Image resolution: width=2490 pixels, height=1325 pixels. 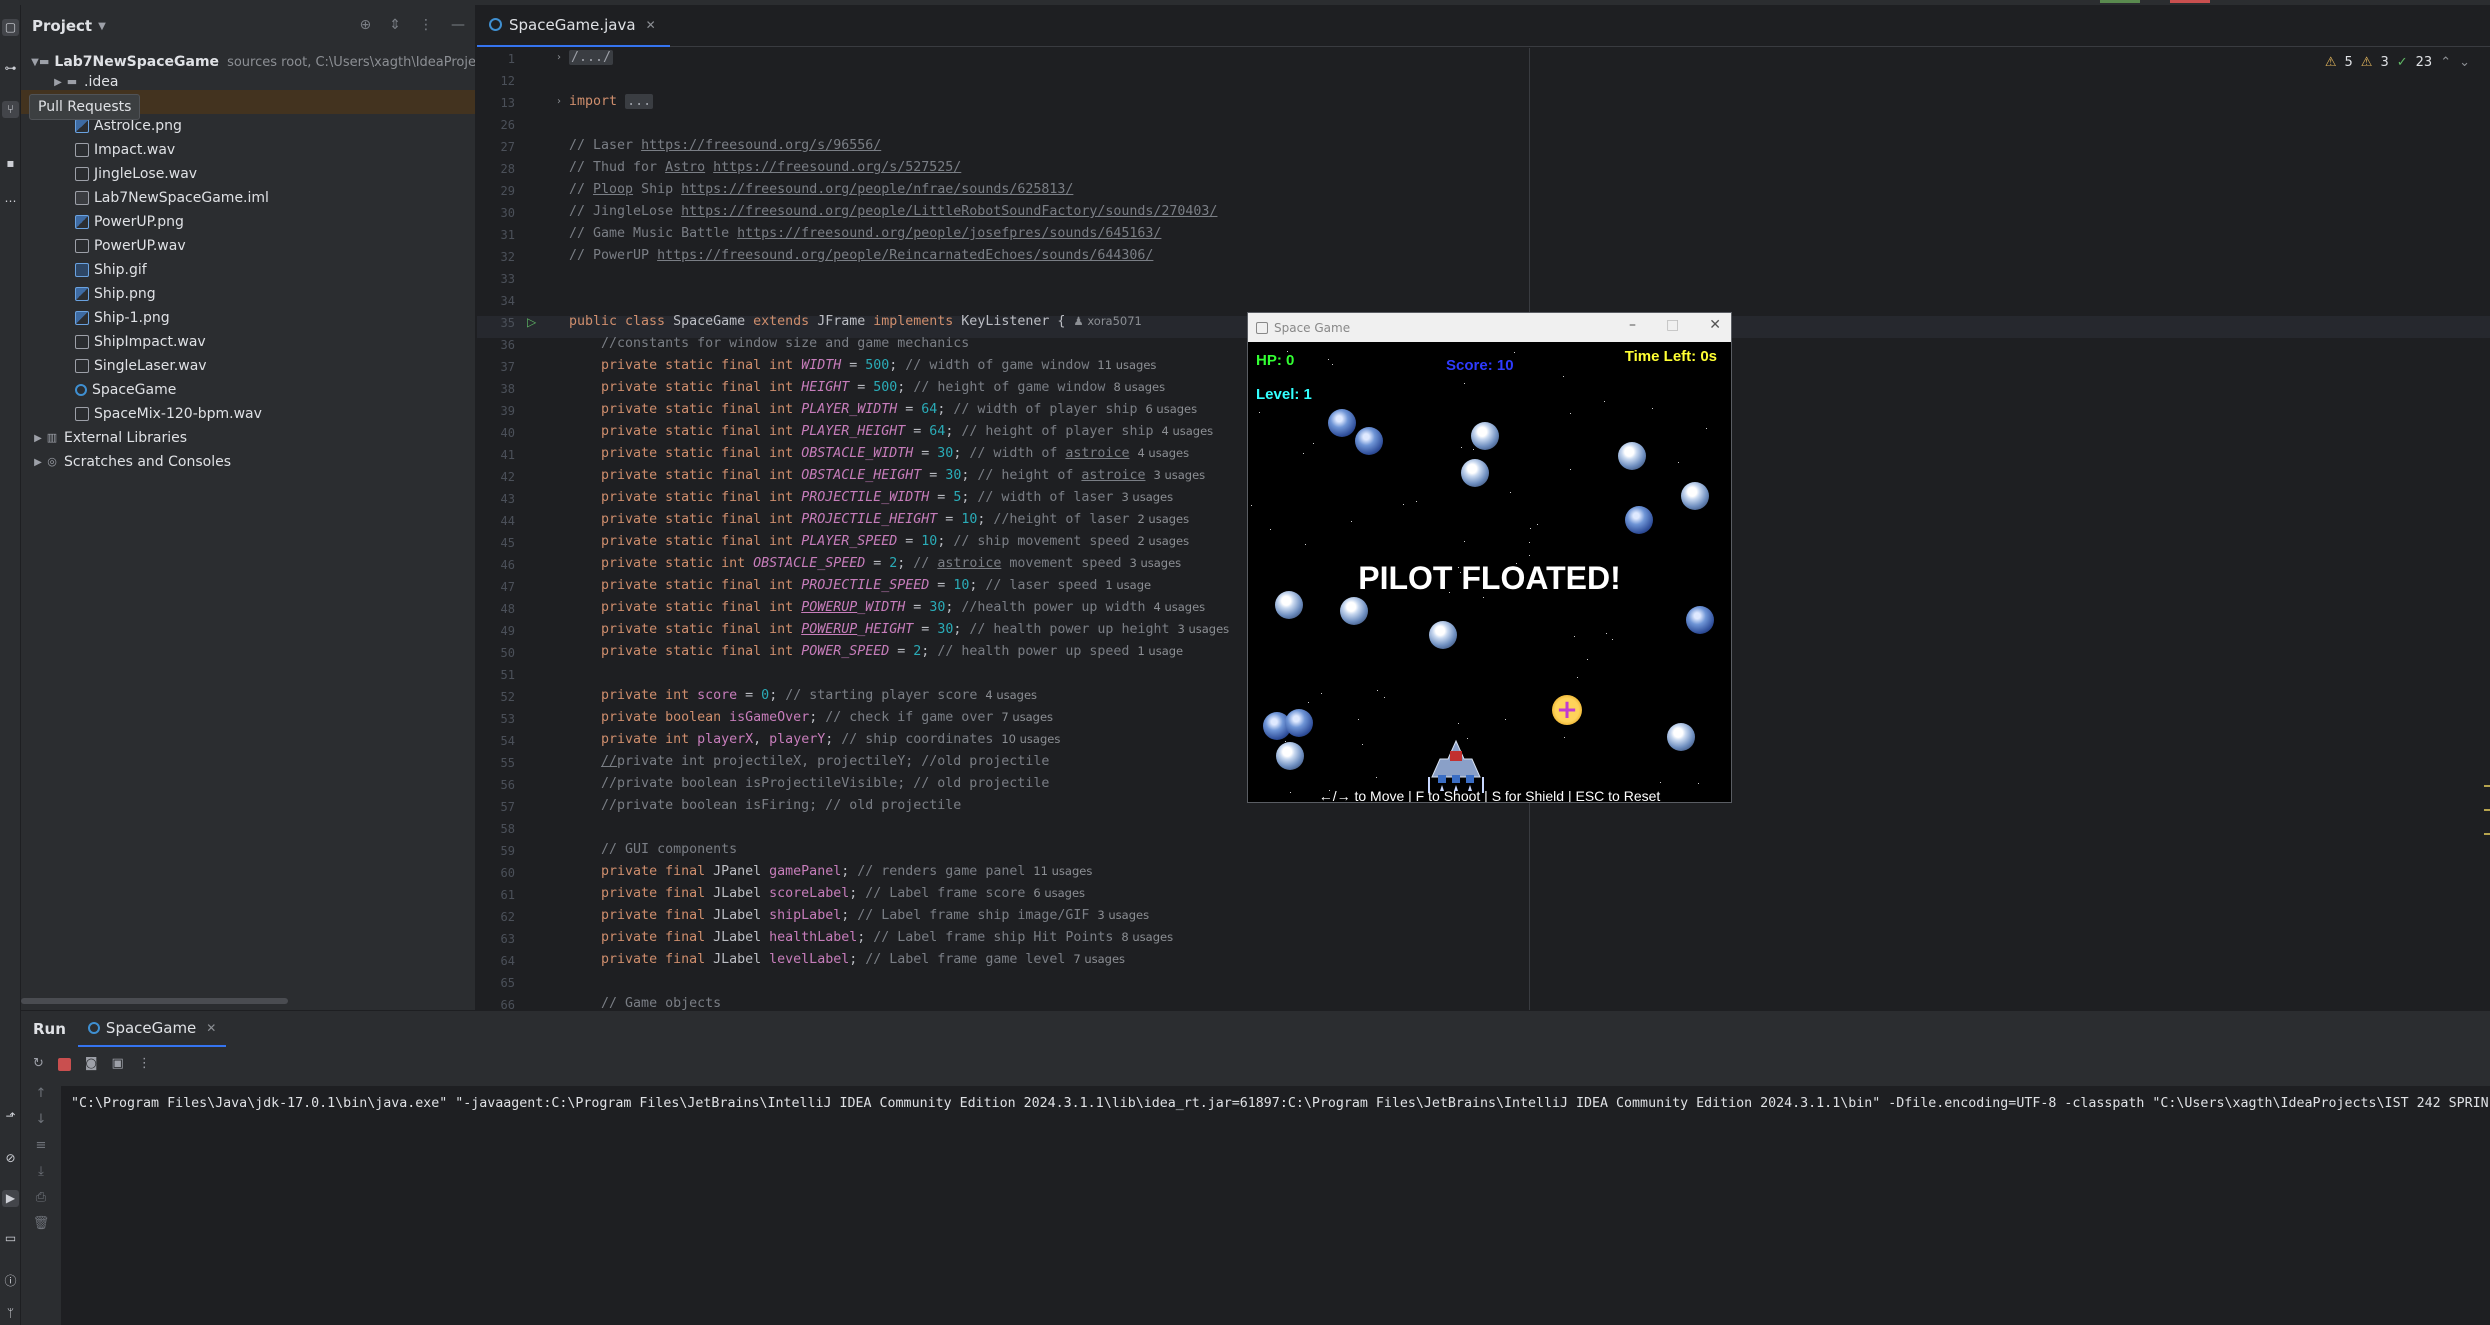 What do you see at coordinates (41, 1203) in the screenshot?
I see `print-icon: ⎙` at bounding box center [41, 1203].